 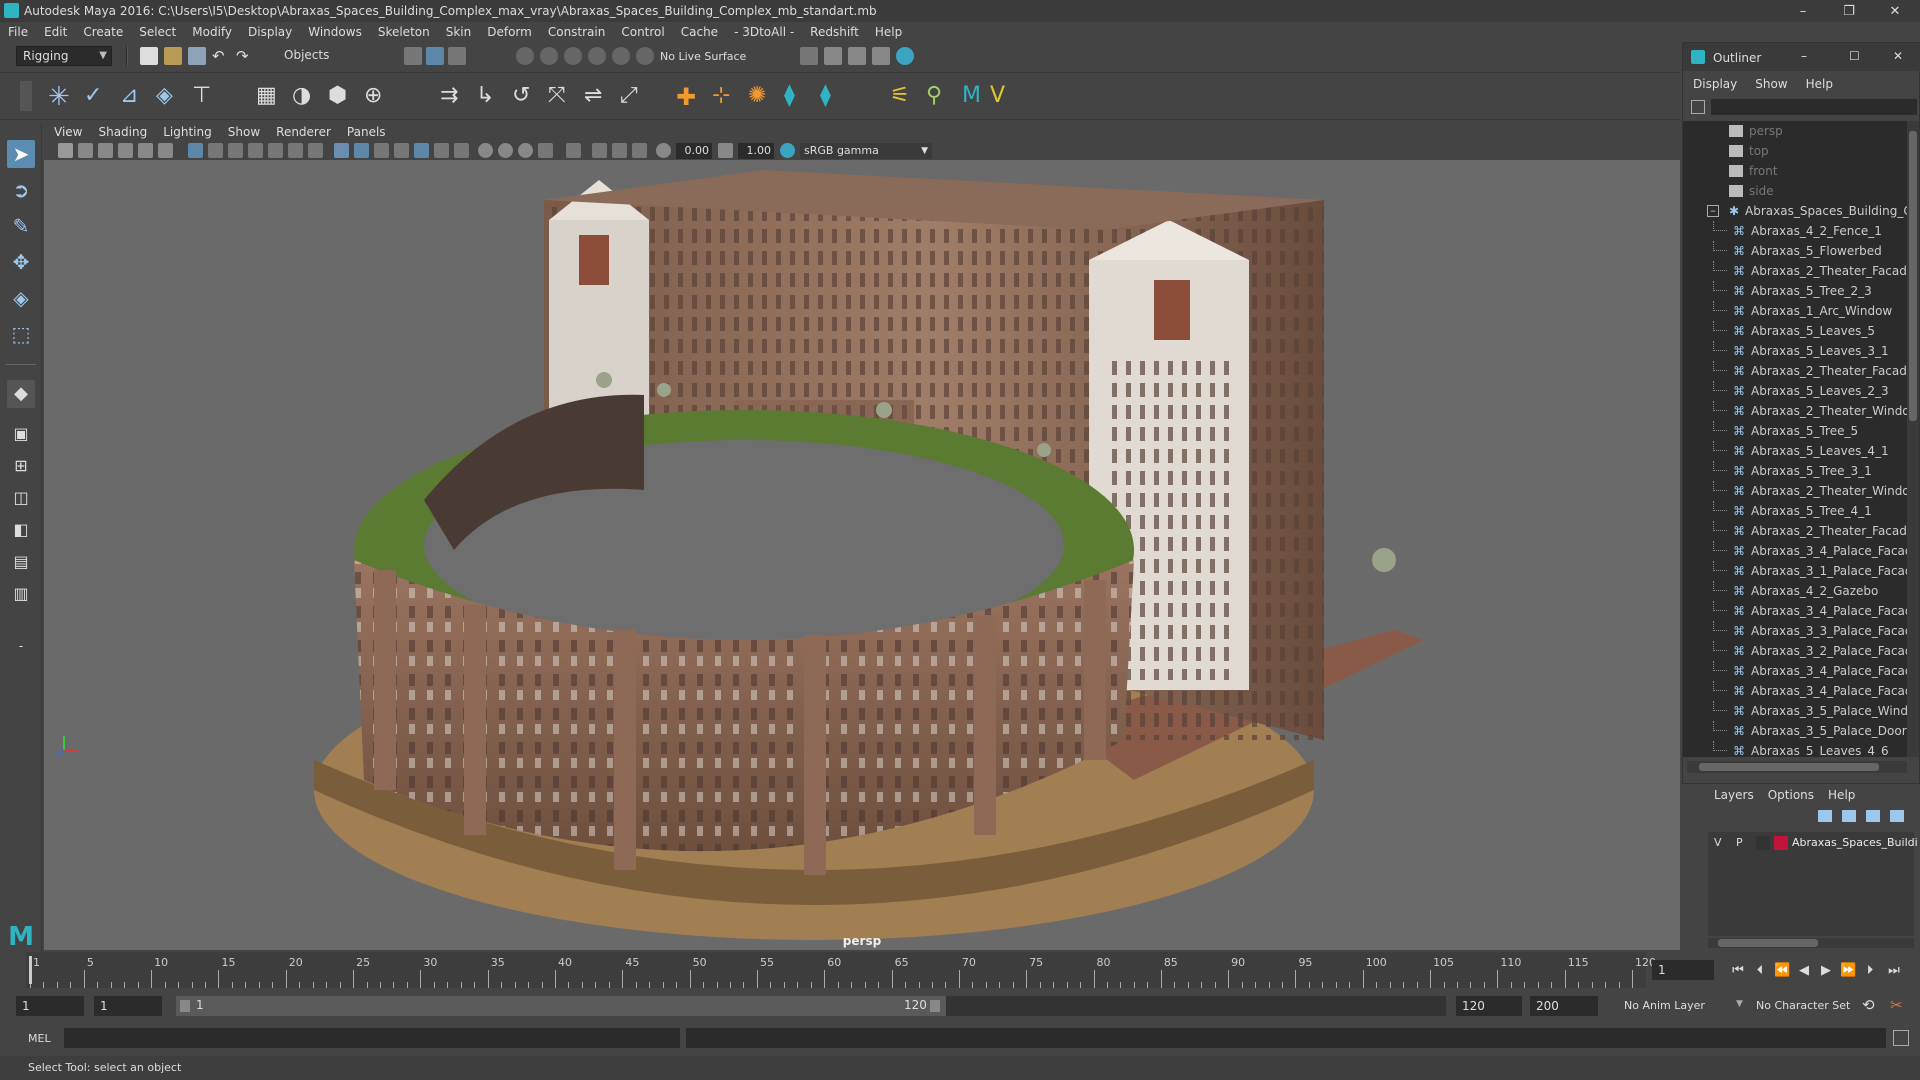 What do you see at coordinates (1795, 511) in the screenshot?
I see `outliner-item: ⌘ Abraxas_5_Tree_4_1` at bounding box center [1795, 511].